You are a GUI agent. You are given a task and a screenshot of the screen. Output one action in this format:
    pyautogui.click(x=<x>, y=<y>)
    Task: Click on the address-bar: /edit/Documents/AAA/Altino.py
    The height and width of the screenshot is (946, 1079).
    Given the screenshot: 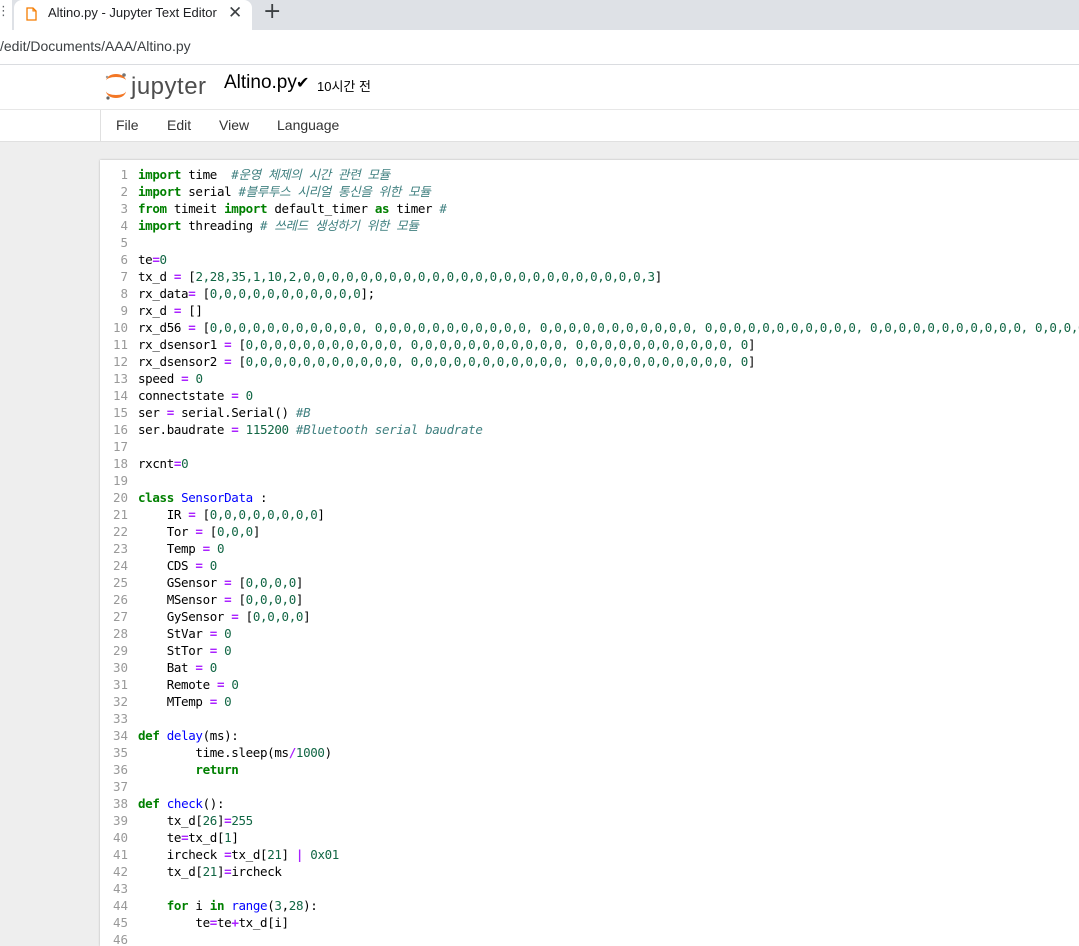 What is the action you would take?
    pyautogui.click(x=539, y=47)
    